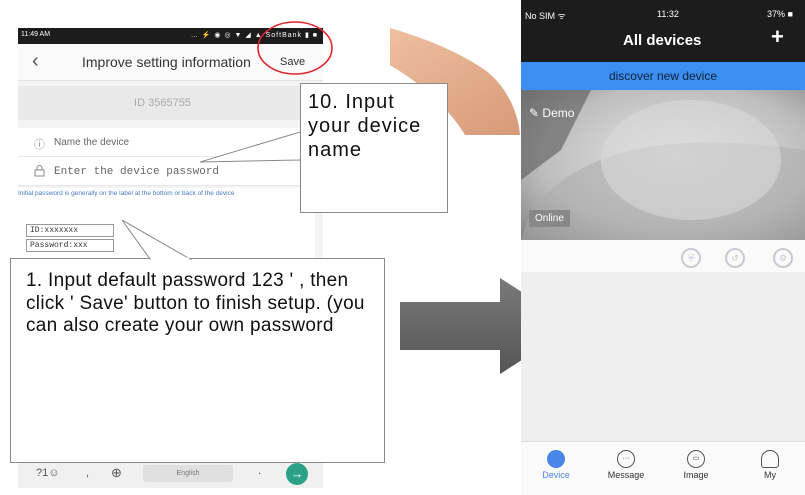  I want to click on keyboard-symbols-key: ?1☺, so click(47, 473).